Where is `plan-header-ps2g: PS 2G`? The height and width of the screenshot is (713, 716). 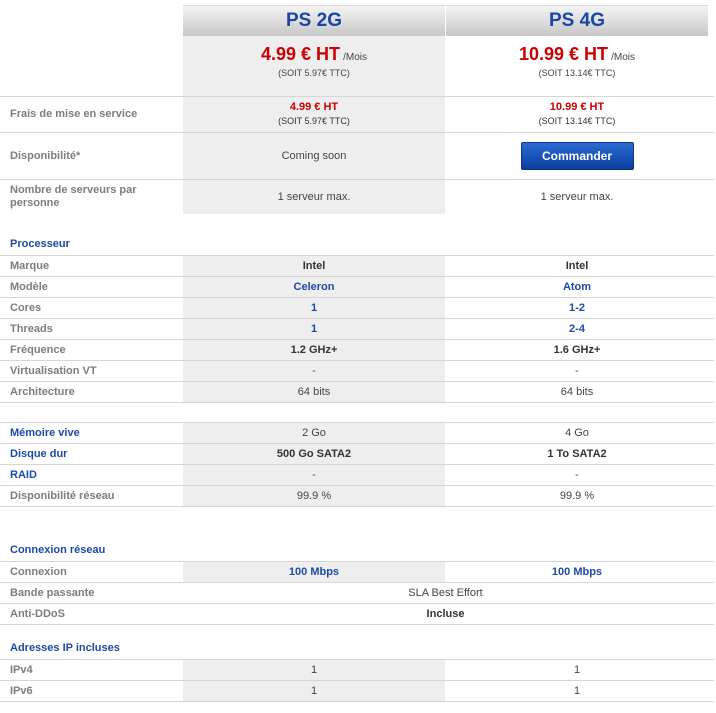 plan-header-ps2g: PS 2G is located at coordinates (314, 20).